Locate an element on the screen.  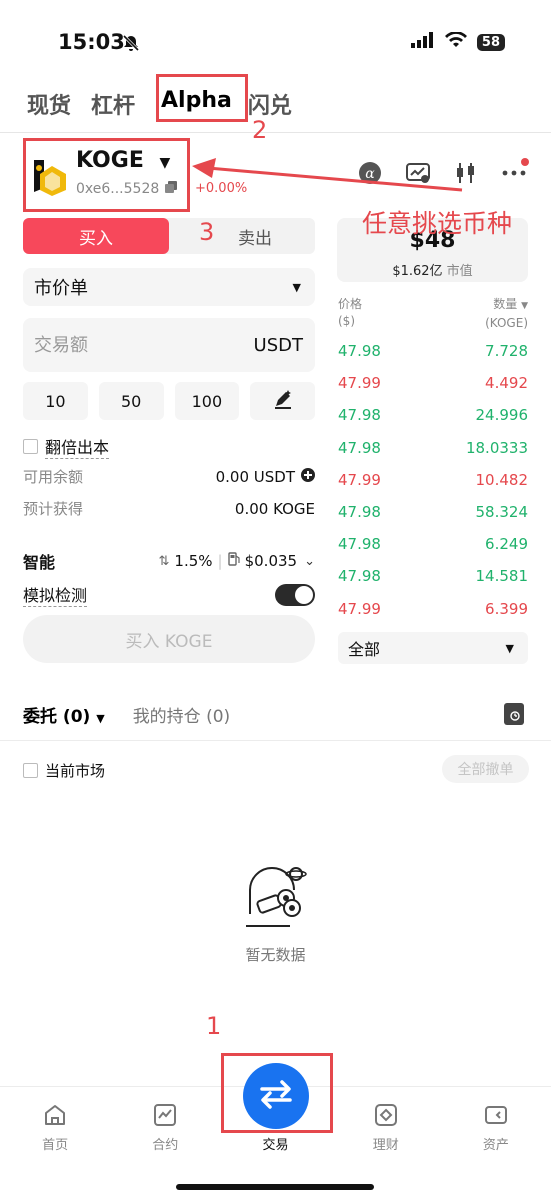
history-doc-icon is located at coordinates (514, 714).